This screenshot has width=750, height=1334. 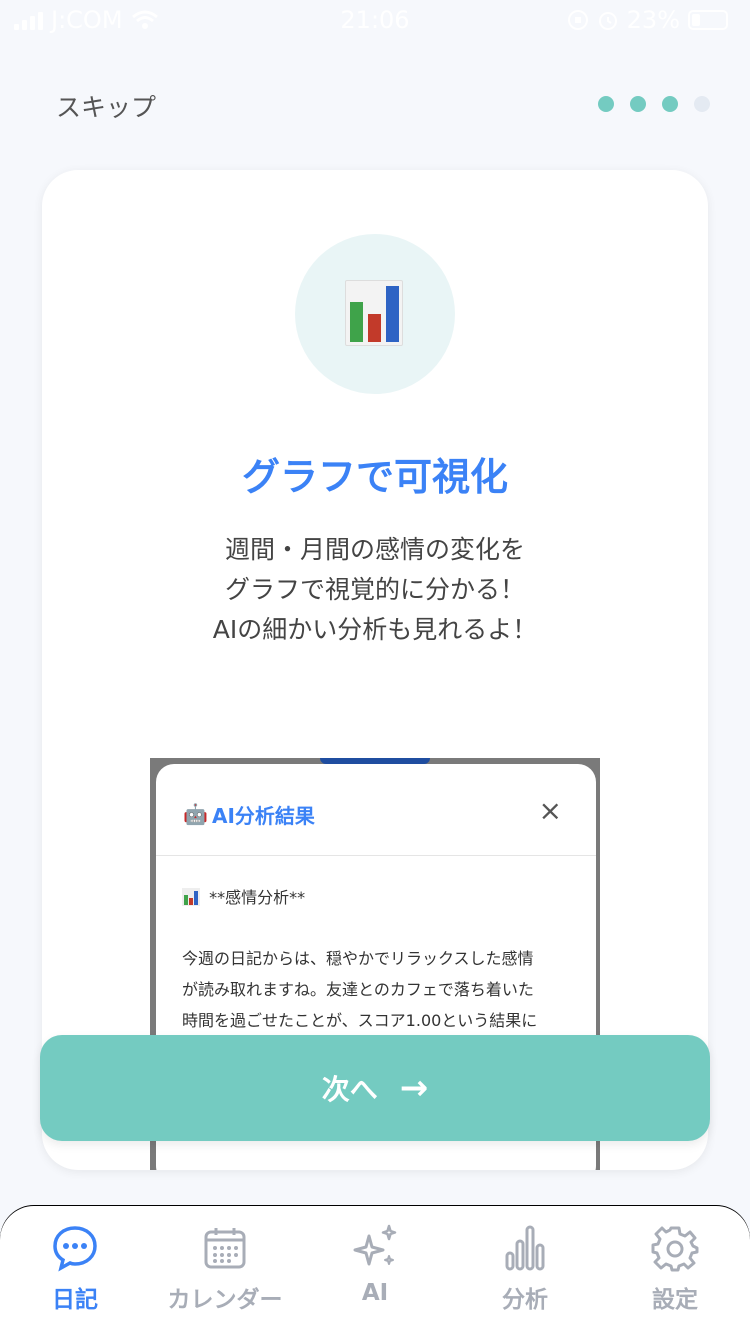 I want to click on robot-icon: 🤖, so click(x=195, y=814).